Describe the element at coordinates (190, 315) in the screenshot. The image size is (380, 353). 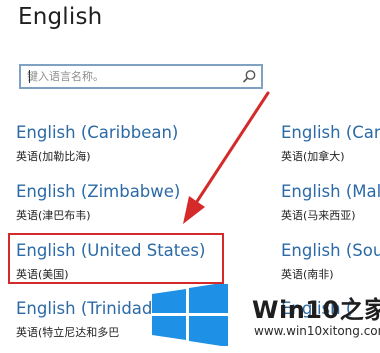
I see `windows-logo-icon` at that location.